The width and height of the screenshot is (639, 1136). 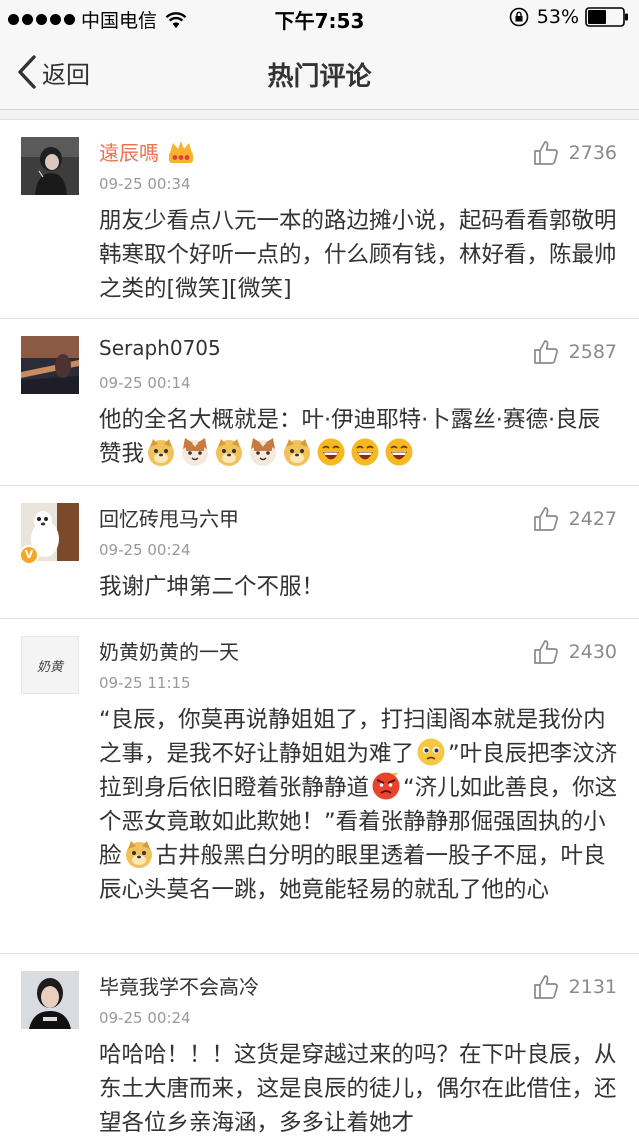 What do you see at coordinates (386, 786) in the screenshot?
I see `angry-icon` at bounding box center [386, 786].